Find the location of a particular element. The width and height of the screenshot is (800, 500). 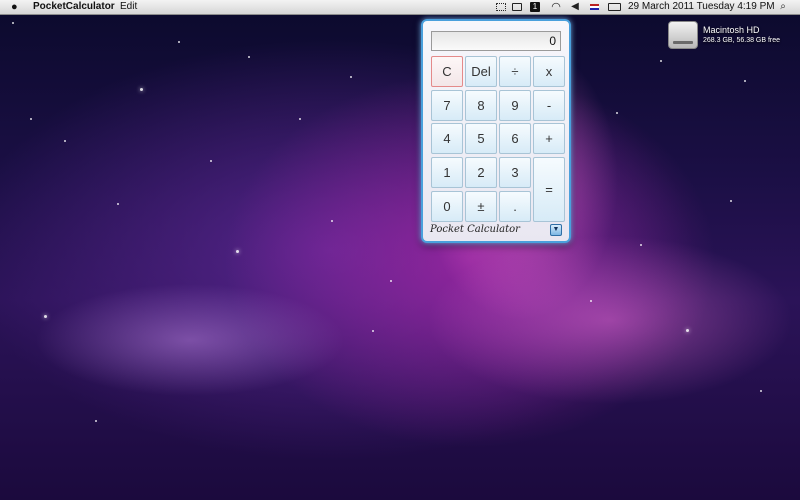

battery-icon is located at coordinates (614, 7).